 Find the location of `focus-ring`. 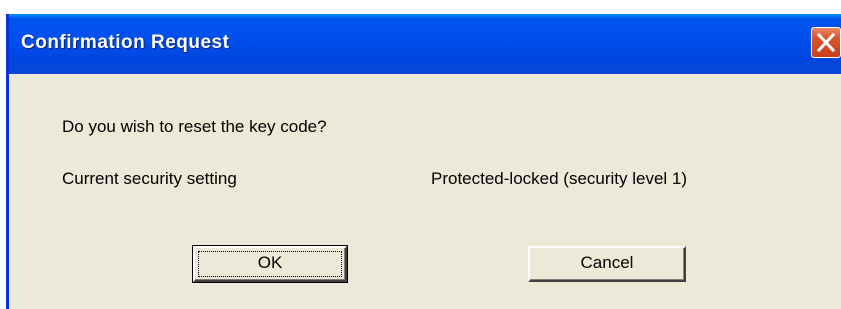

focus-ring is located at coordinates (270, 264).